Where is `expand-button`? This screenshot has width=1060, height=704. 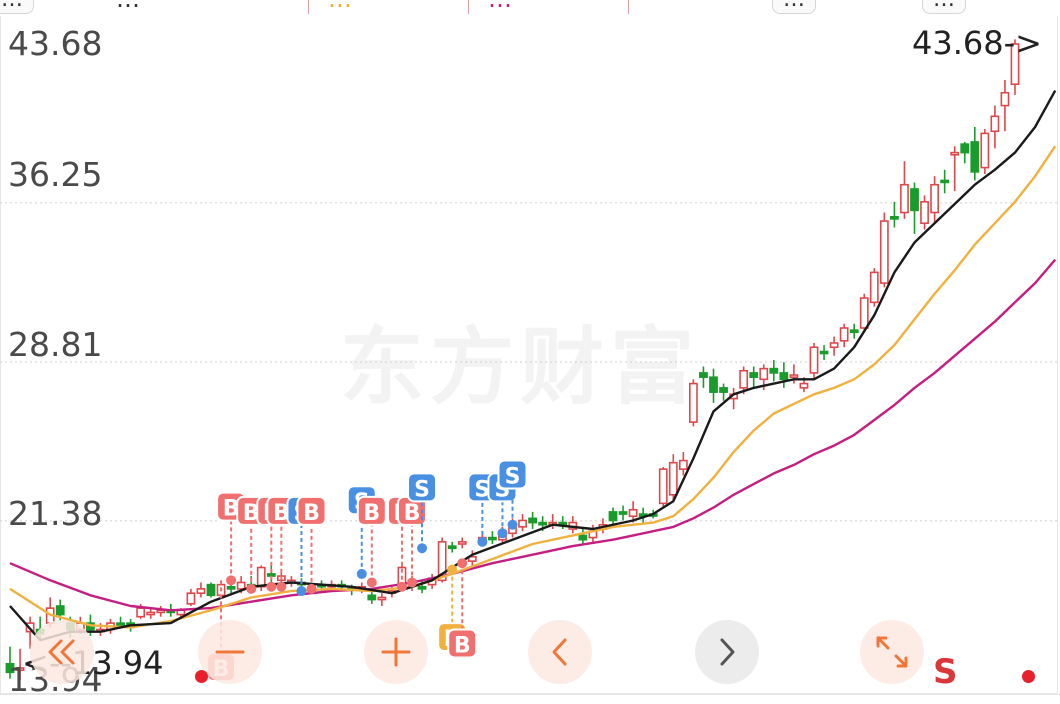 expand-button is located at coordinates (892, 652).